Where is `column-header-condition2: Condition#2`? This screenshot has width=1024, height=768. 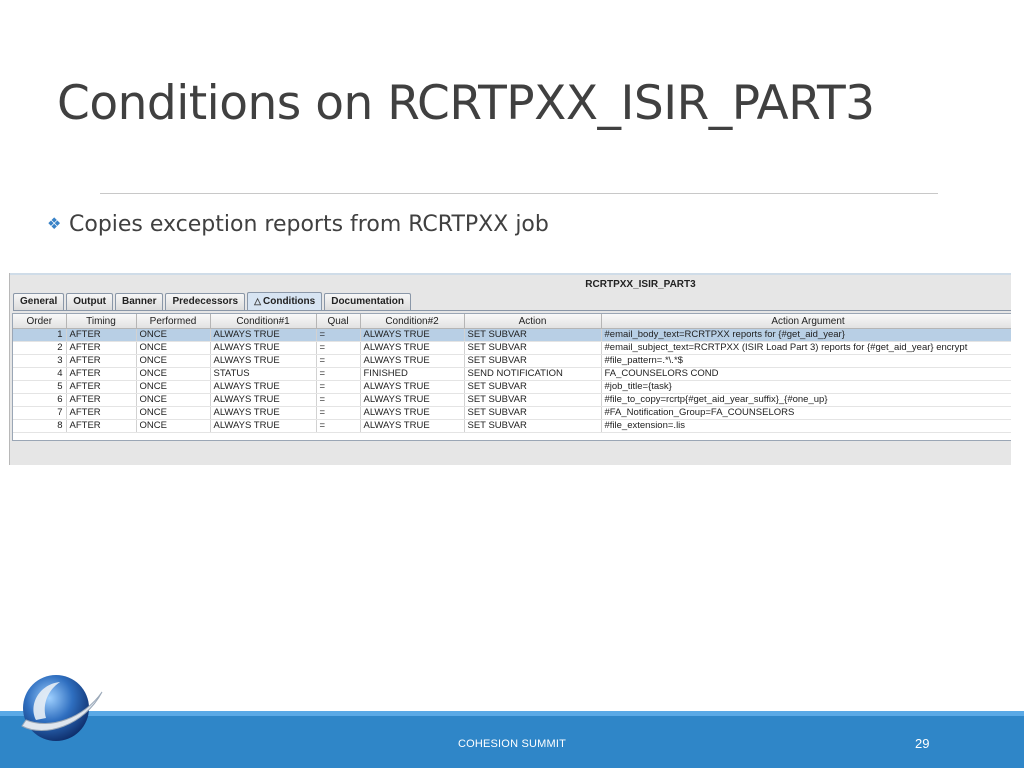 column-header-condition2: Condition#2 is located at coordinates (412, 321).